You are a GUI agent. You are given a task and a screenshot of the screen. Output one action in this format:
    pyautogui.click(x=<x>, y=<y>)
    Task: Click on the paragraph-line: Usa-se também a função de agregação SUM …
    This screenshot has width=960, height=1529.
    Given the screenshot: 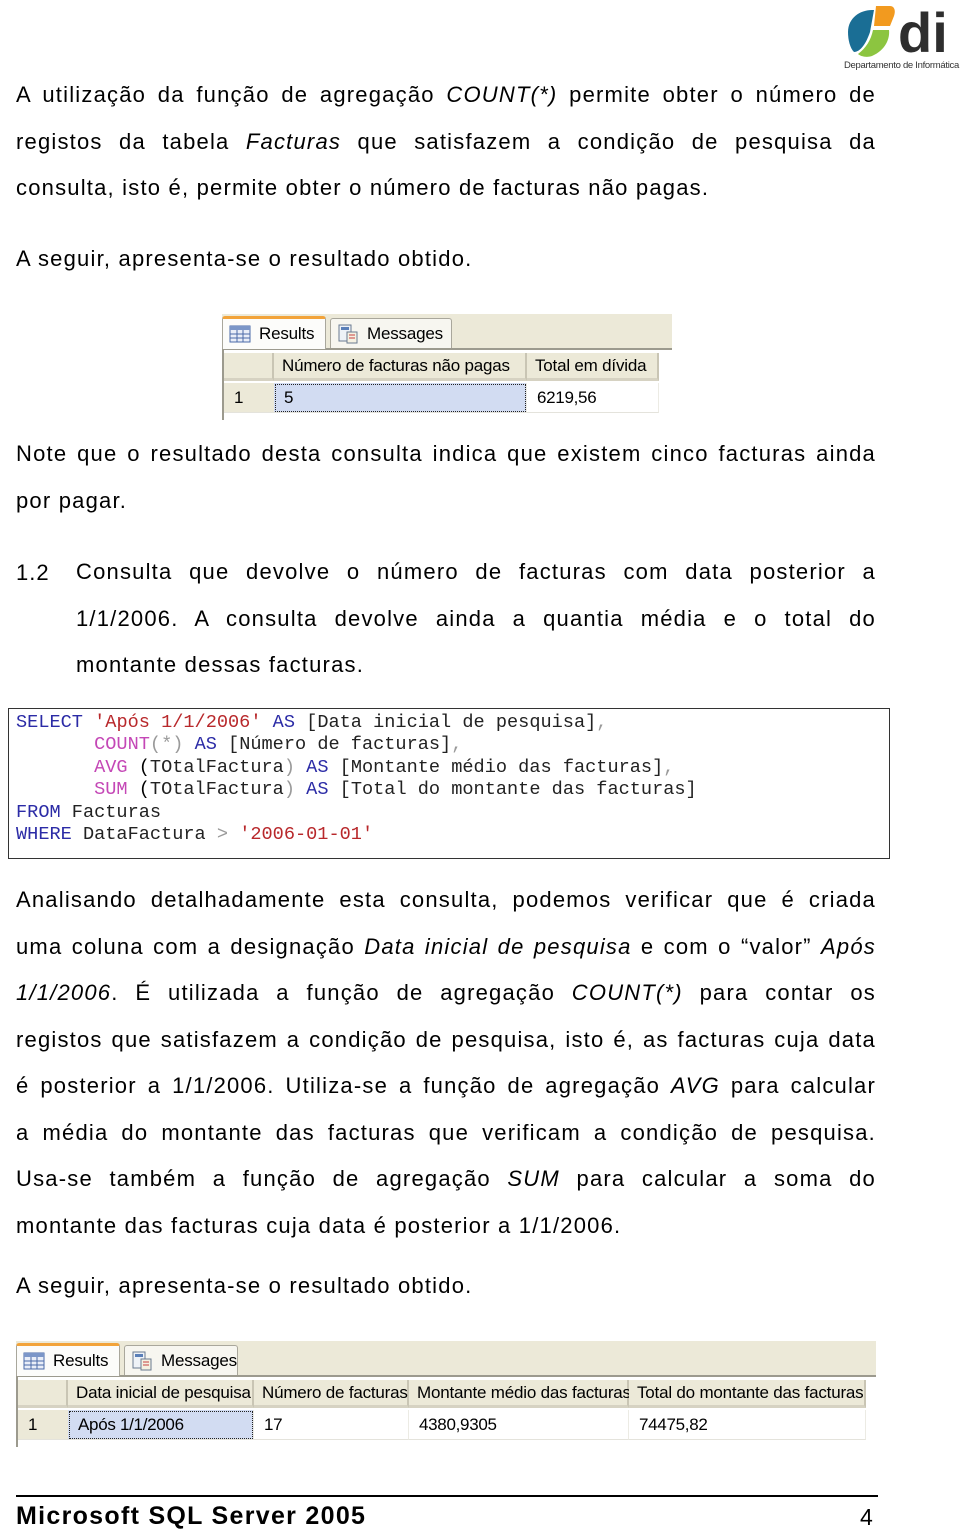 What is the action you would take?
    pyautogui.click(x=446, y=1179)
    